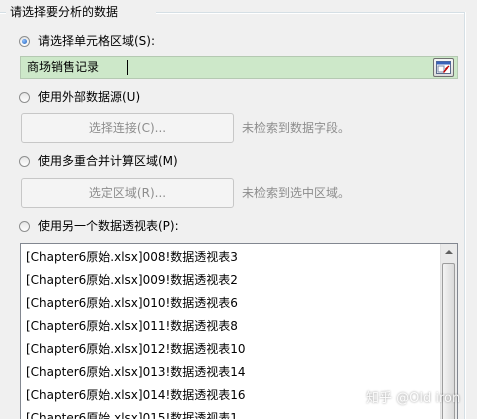 The image size is (477, 419). What do you see at coordinates (3, 13) in the screenshot?
I see `group-border-left` at bounding box center [3, 13].